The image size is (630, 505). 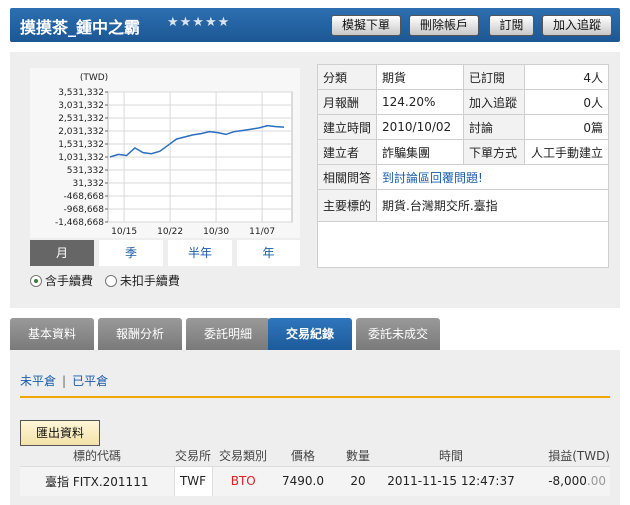 I want to click on radio-checked-icon, so click(x=36, y=281).